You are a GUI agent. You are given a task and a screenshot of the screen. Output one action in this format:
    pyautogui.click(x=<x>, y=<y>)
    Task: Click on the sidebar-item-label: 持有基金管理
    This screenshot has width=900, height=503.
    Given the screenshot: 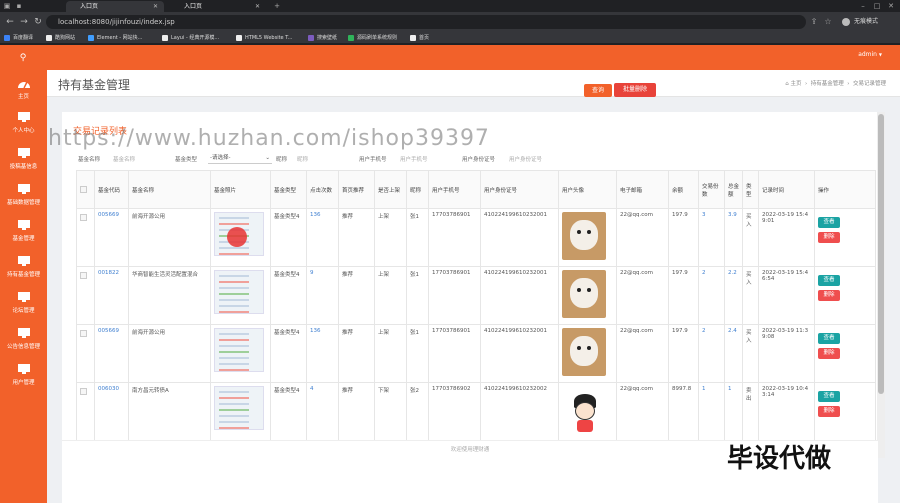 What is the action you would take?
    pyautogui.click(x=23, y=275)
    